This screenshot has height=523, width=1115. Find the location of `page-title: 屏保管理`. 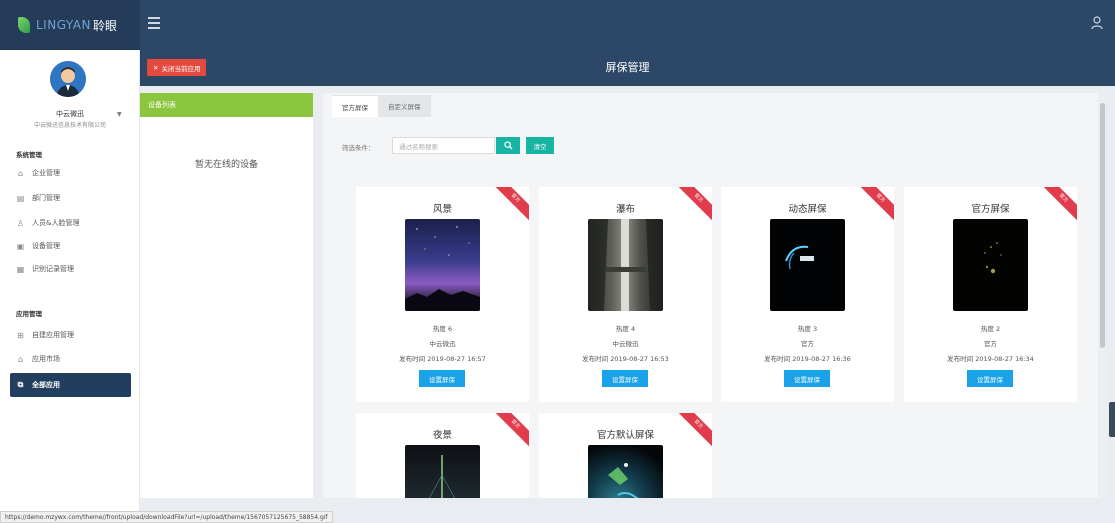

page-title: 屏保管理 is located at coordinates (627, 67).